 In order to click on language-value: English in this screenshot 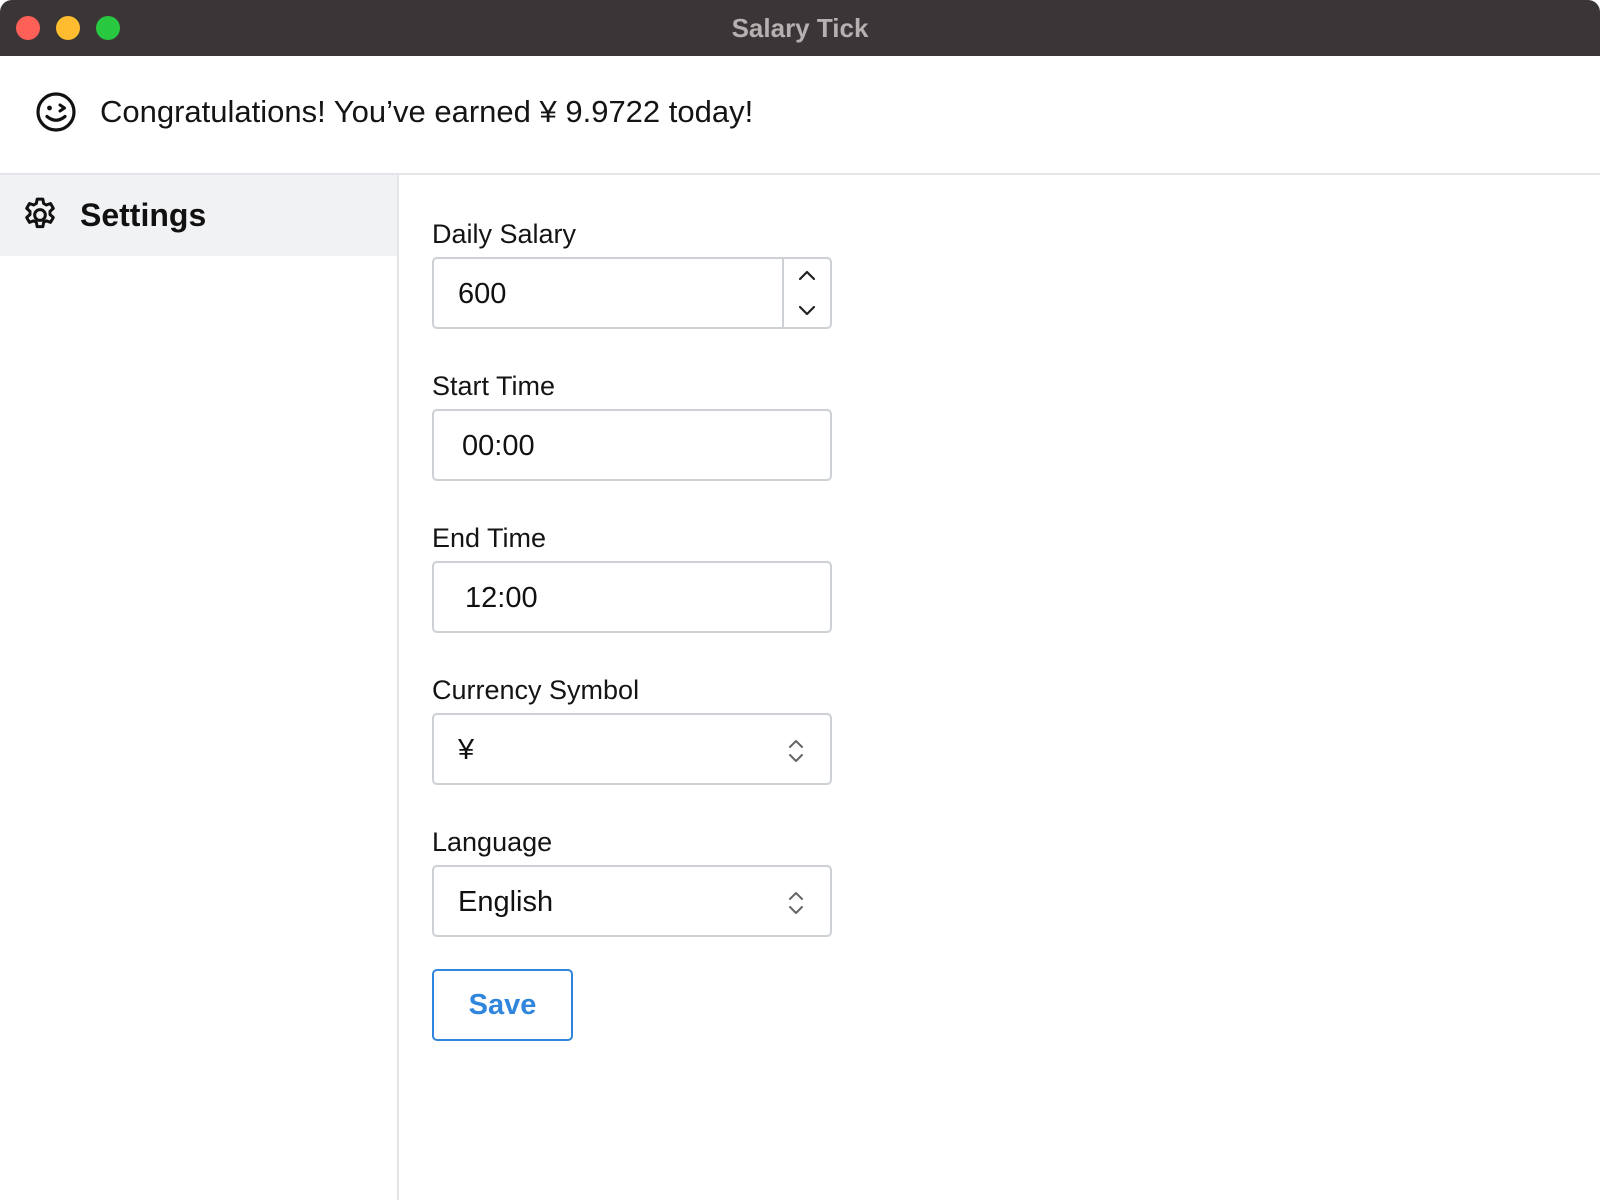, I will do `click(506, 902)`.